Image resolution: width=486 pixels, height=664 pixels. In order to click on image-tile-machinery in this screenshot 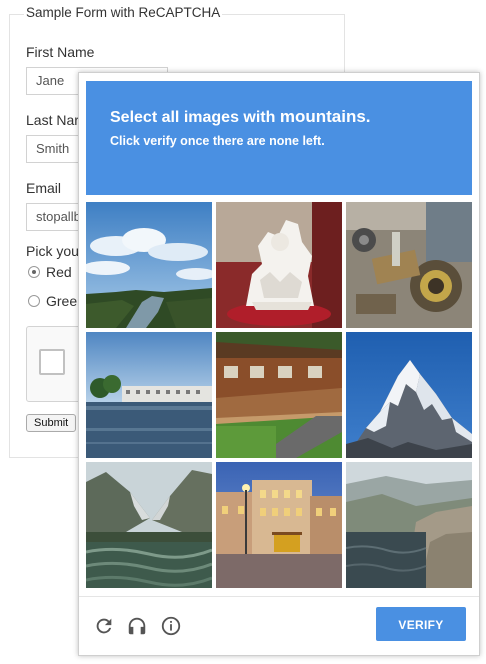, I will do `click(409, 265)`.